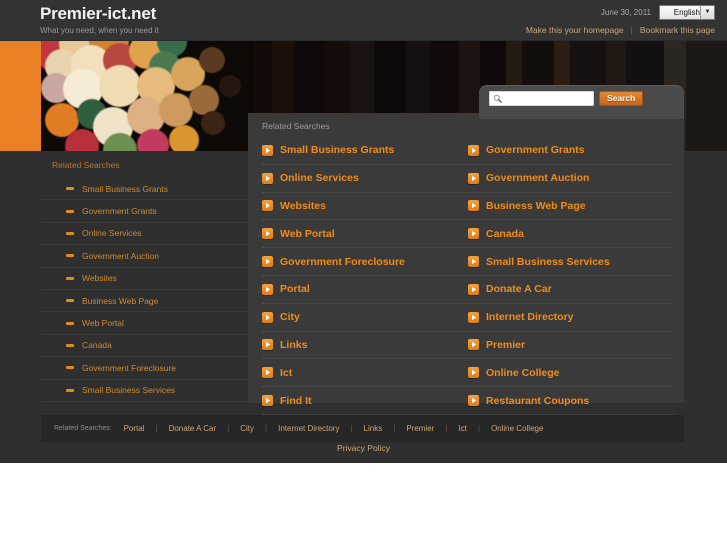  Describe the element at coordinates (365, 317) in the screenshot. I see `related-search-item: City` at that location.